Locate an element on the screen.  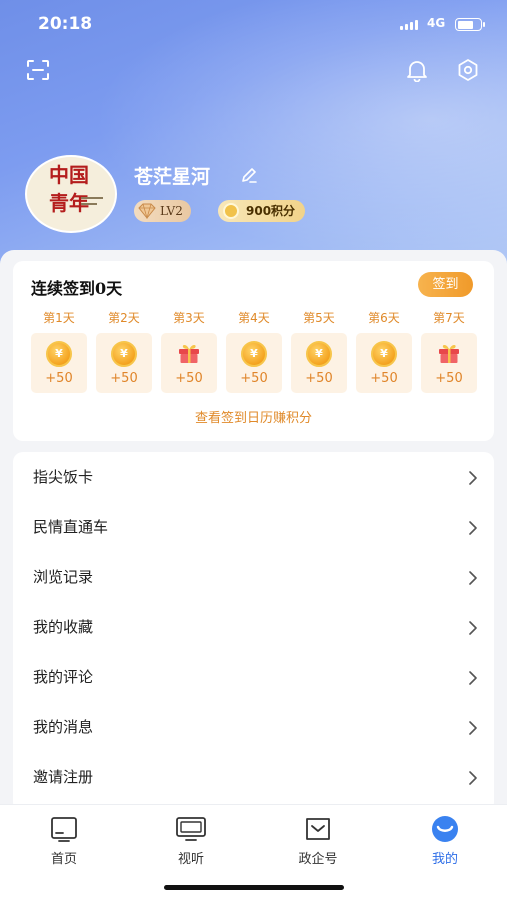
menu-item-label: 民情直通车 is located at coordinates (71, 527).